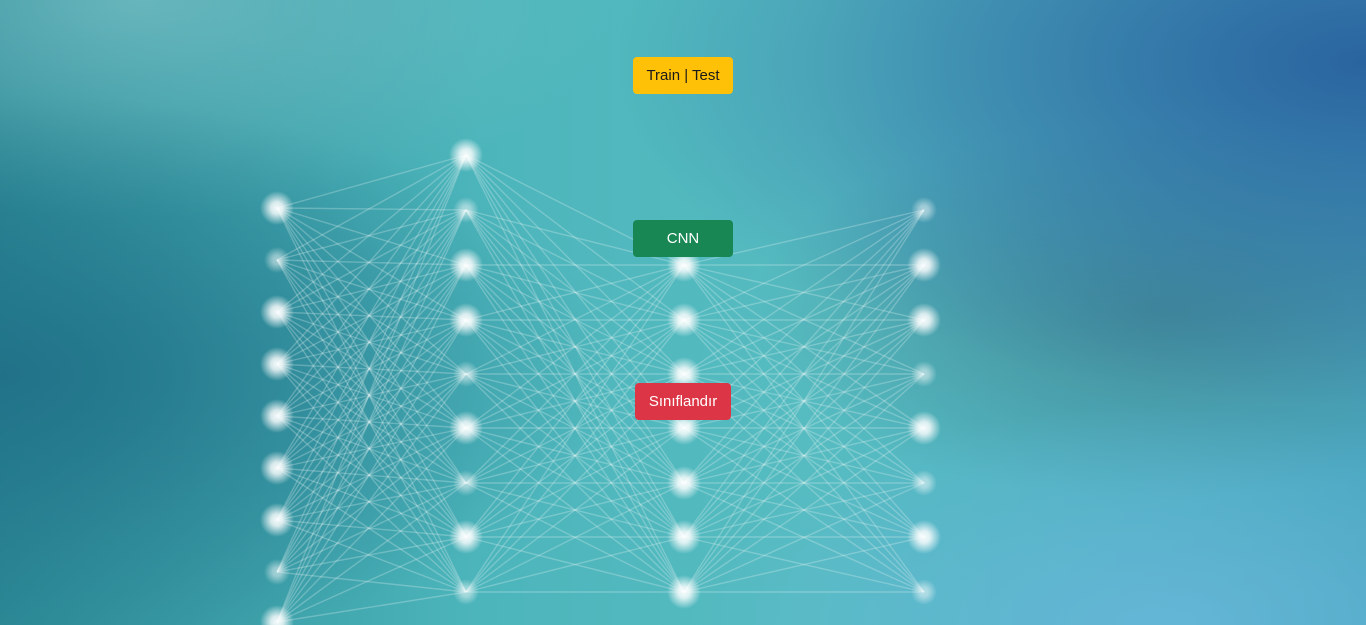  Describe the element at coordinates (683, 401) in the screenshot. I see `classify-button: Sınıflandır` at that location.